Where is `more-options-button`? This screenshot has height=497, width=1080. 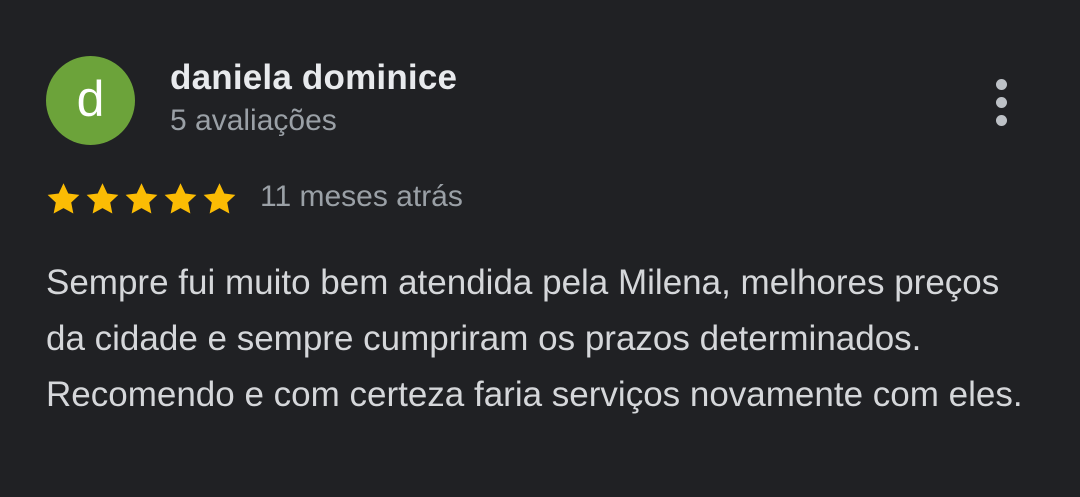
more-options-button is located at coordinates (1002, 103).